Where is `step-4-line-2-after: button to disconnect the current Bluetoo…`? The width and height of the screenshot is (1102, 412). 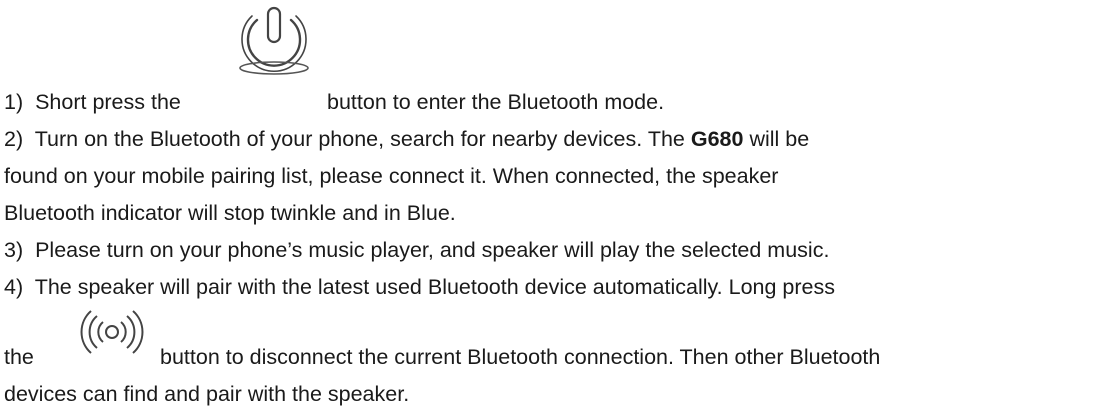
step-4-line-2-after: button to disconnect the current Bluetoo… is located at coordinates (520, 357).